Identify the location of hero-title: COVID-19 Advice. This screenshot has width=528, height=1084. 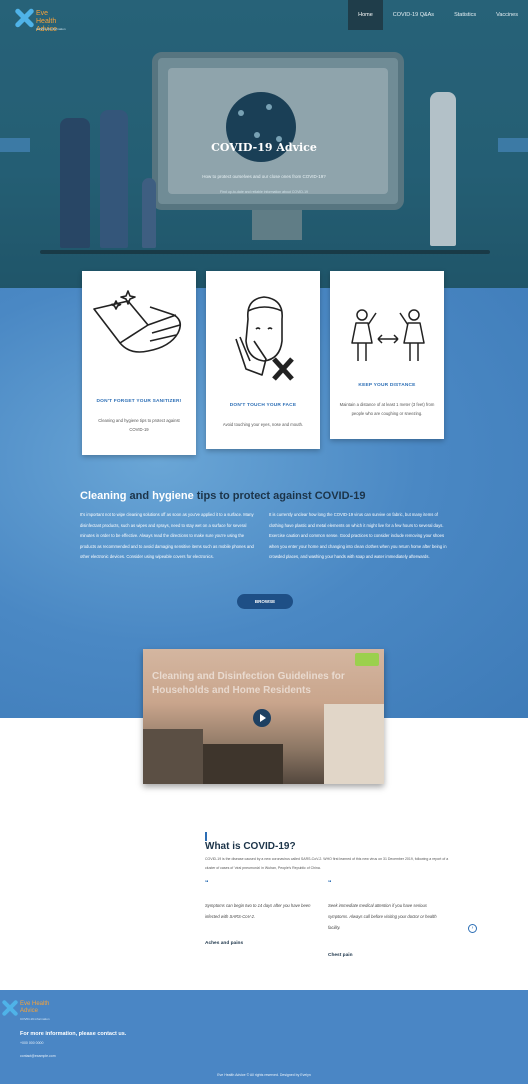
(264, 147).